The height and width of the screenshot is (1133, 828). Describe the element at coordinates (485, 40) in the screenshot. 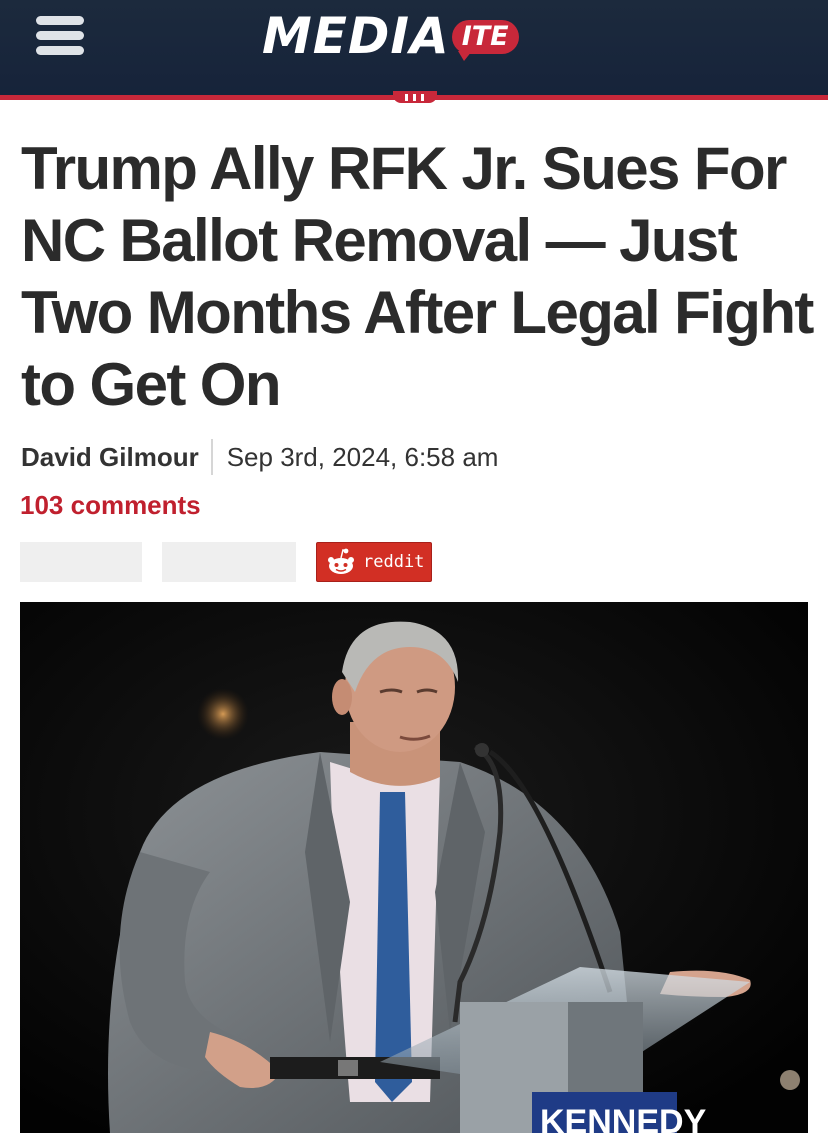

I see `logo-speech-bubble: ITE` at that location.